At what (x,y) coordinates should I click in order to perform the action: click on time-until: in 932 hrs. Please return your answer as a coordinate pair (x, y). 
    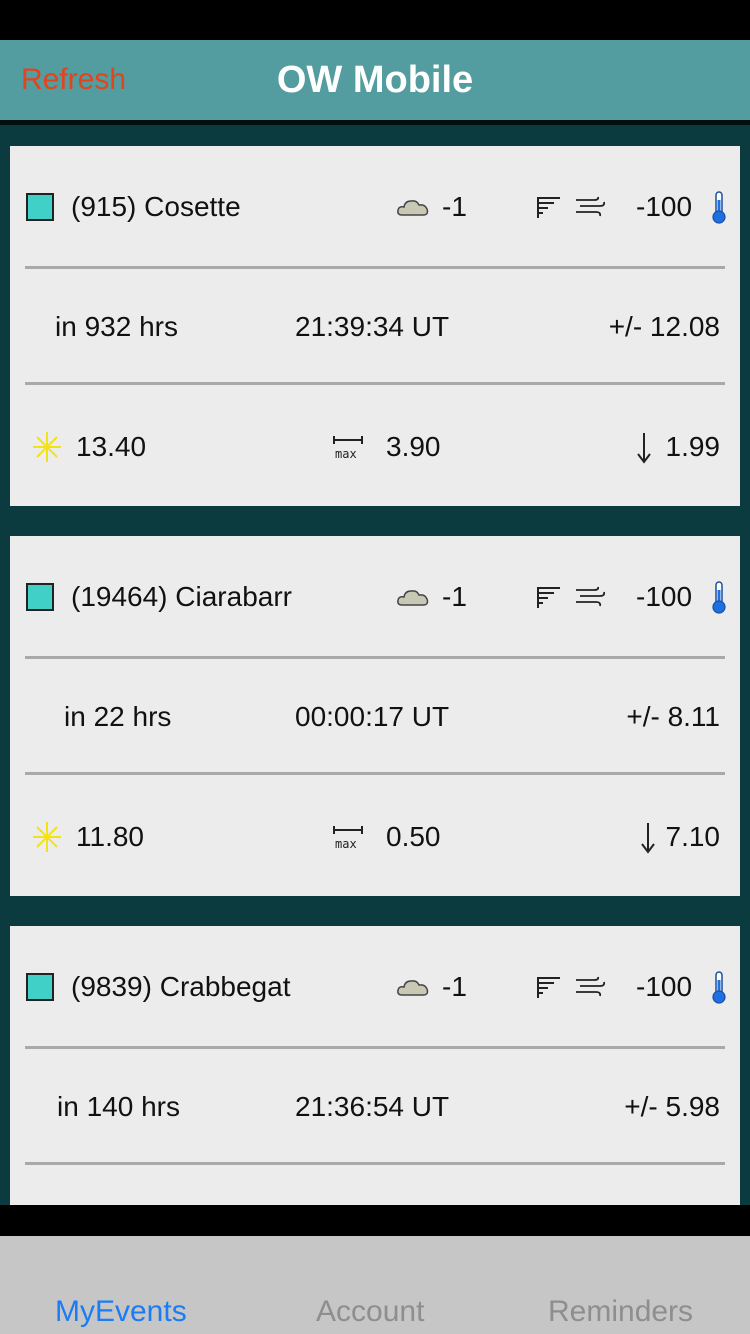
    Looking at the image, I should click on (116, 326).